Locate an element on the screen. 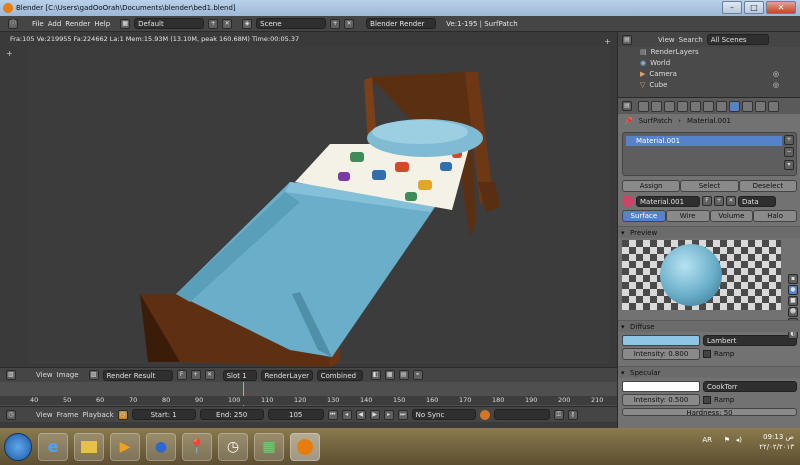 The width and height of the screenshot is (800, 465). outliner-type-icon: ▤ is located at coordinates (627, 39).